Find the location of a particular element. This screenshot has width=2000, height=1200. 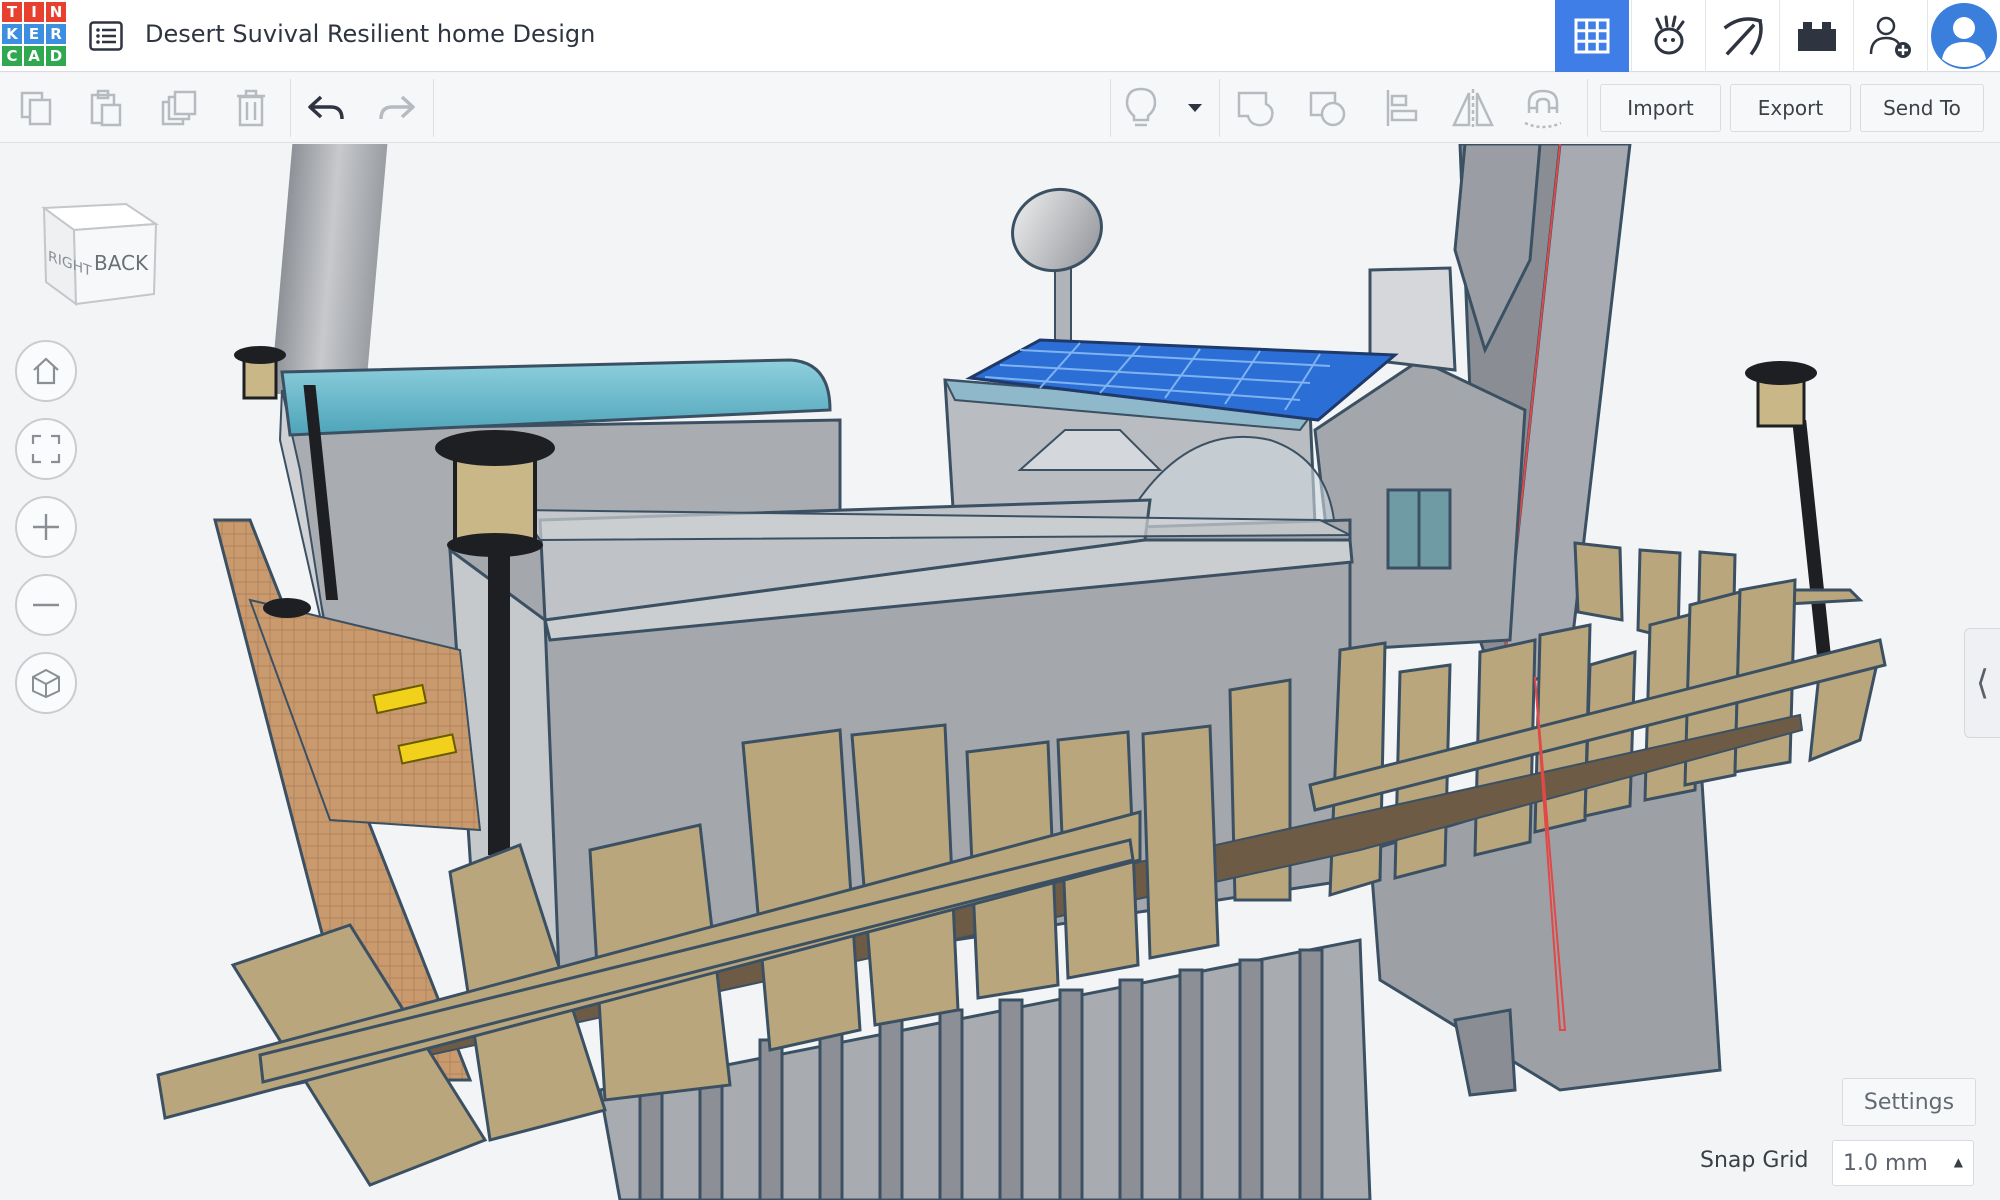

codeblocks-button is located at coordinates (1668, 36).